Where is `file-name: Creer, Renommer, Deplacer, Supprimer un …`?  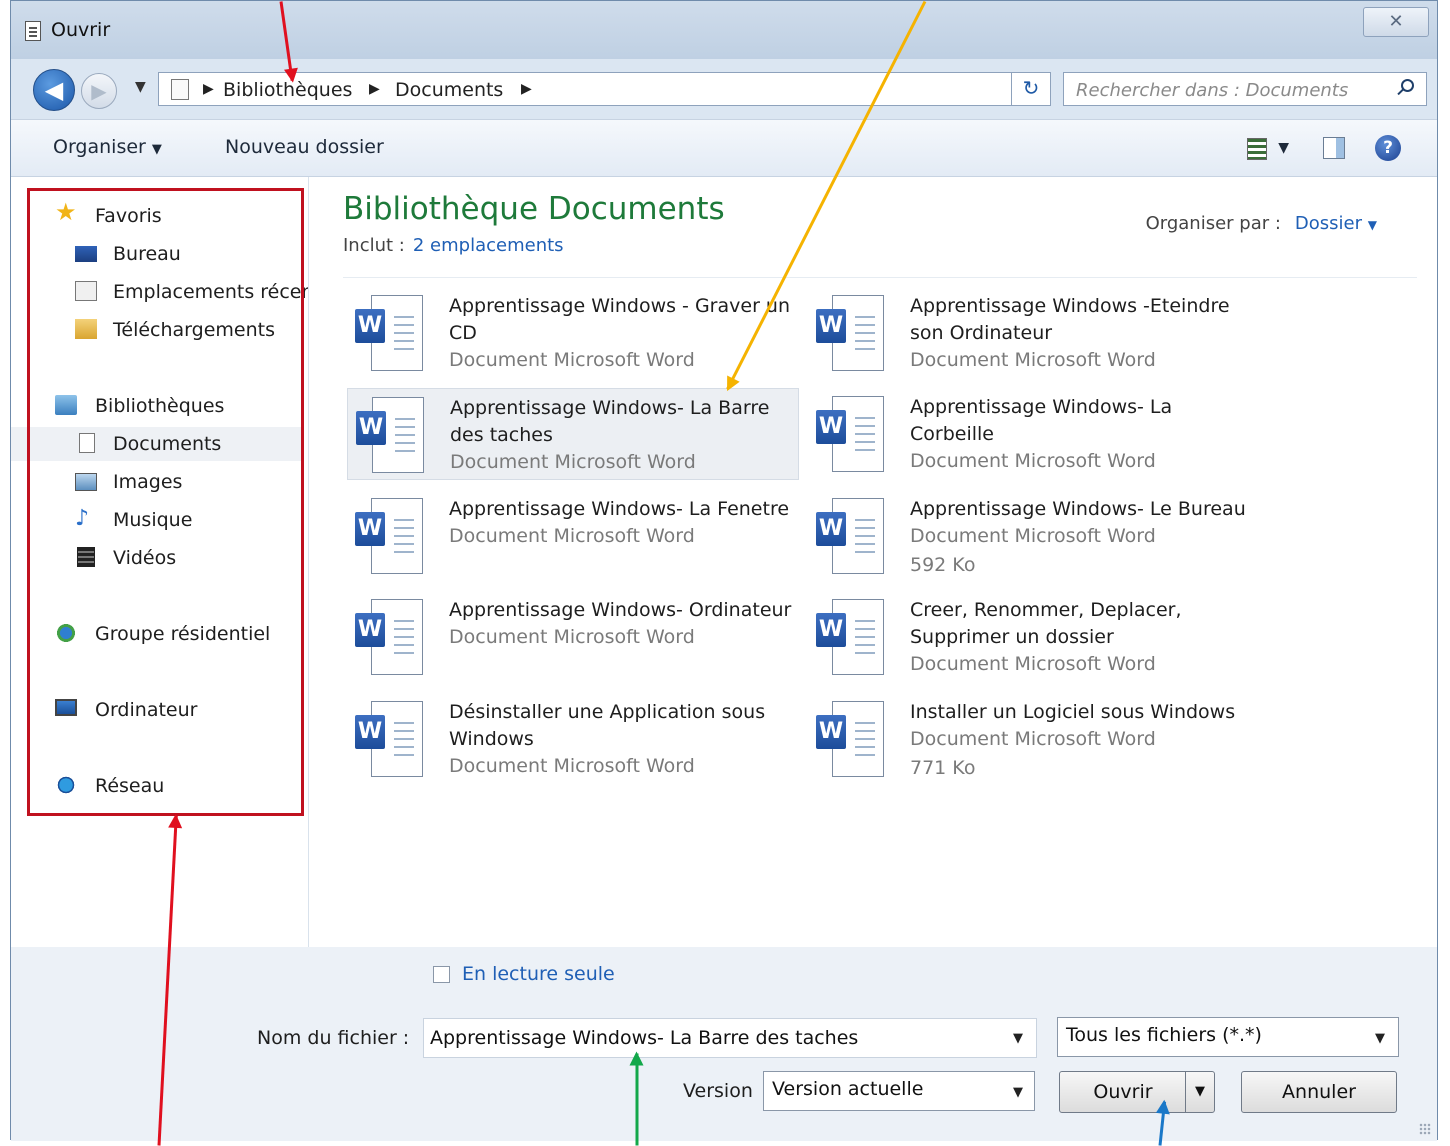
file-name: Creer, Renommer, Deplacer, Supprimer un … is located at coordinates (1046, 623).